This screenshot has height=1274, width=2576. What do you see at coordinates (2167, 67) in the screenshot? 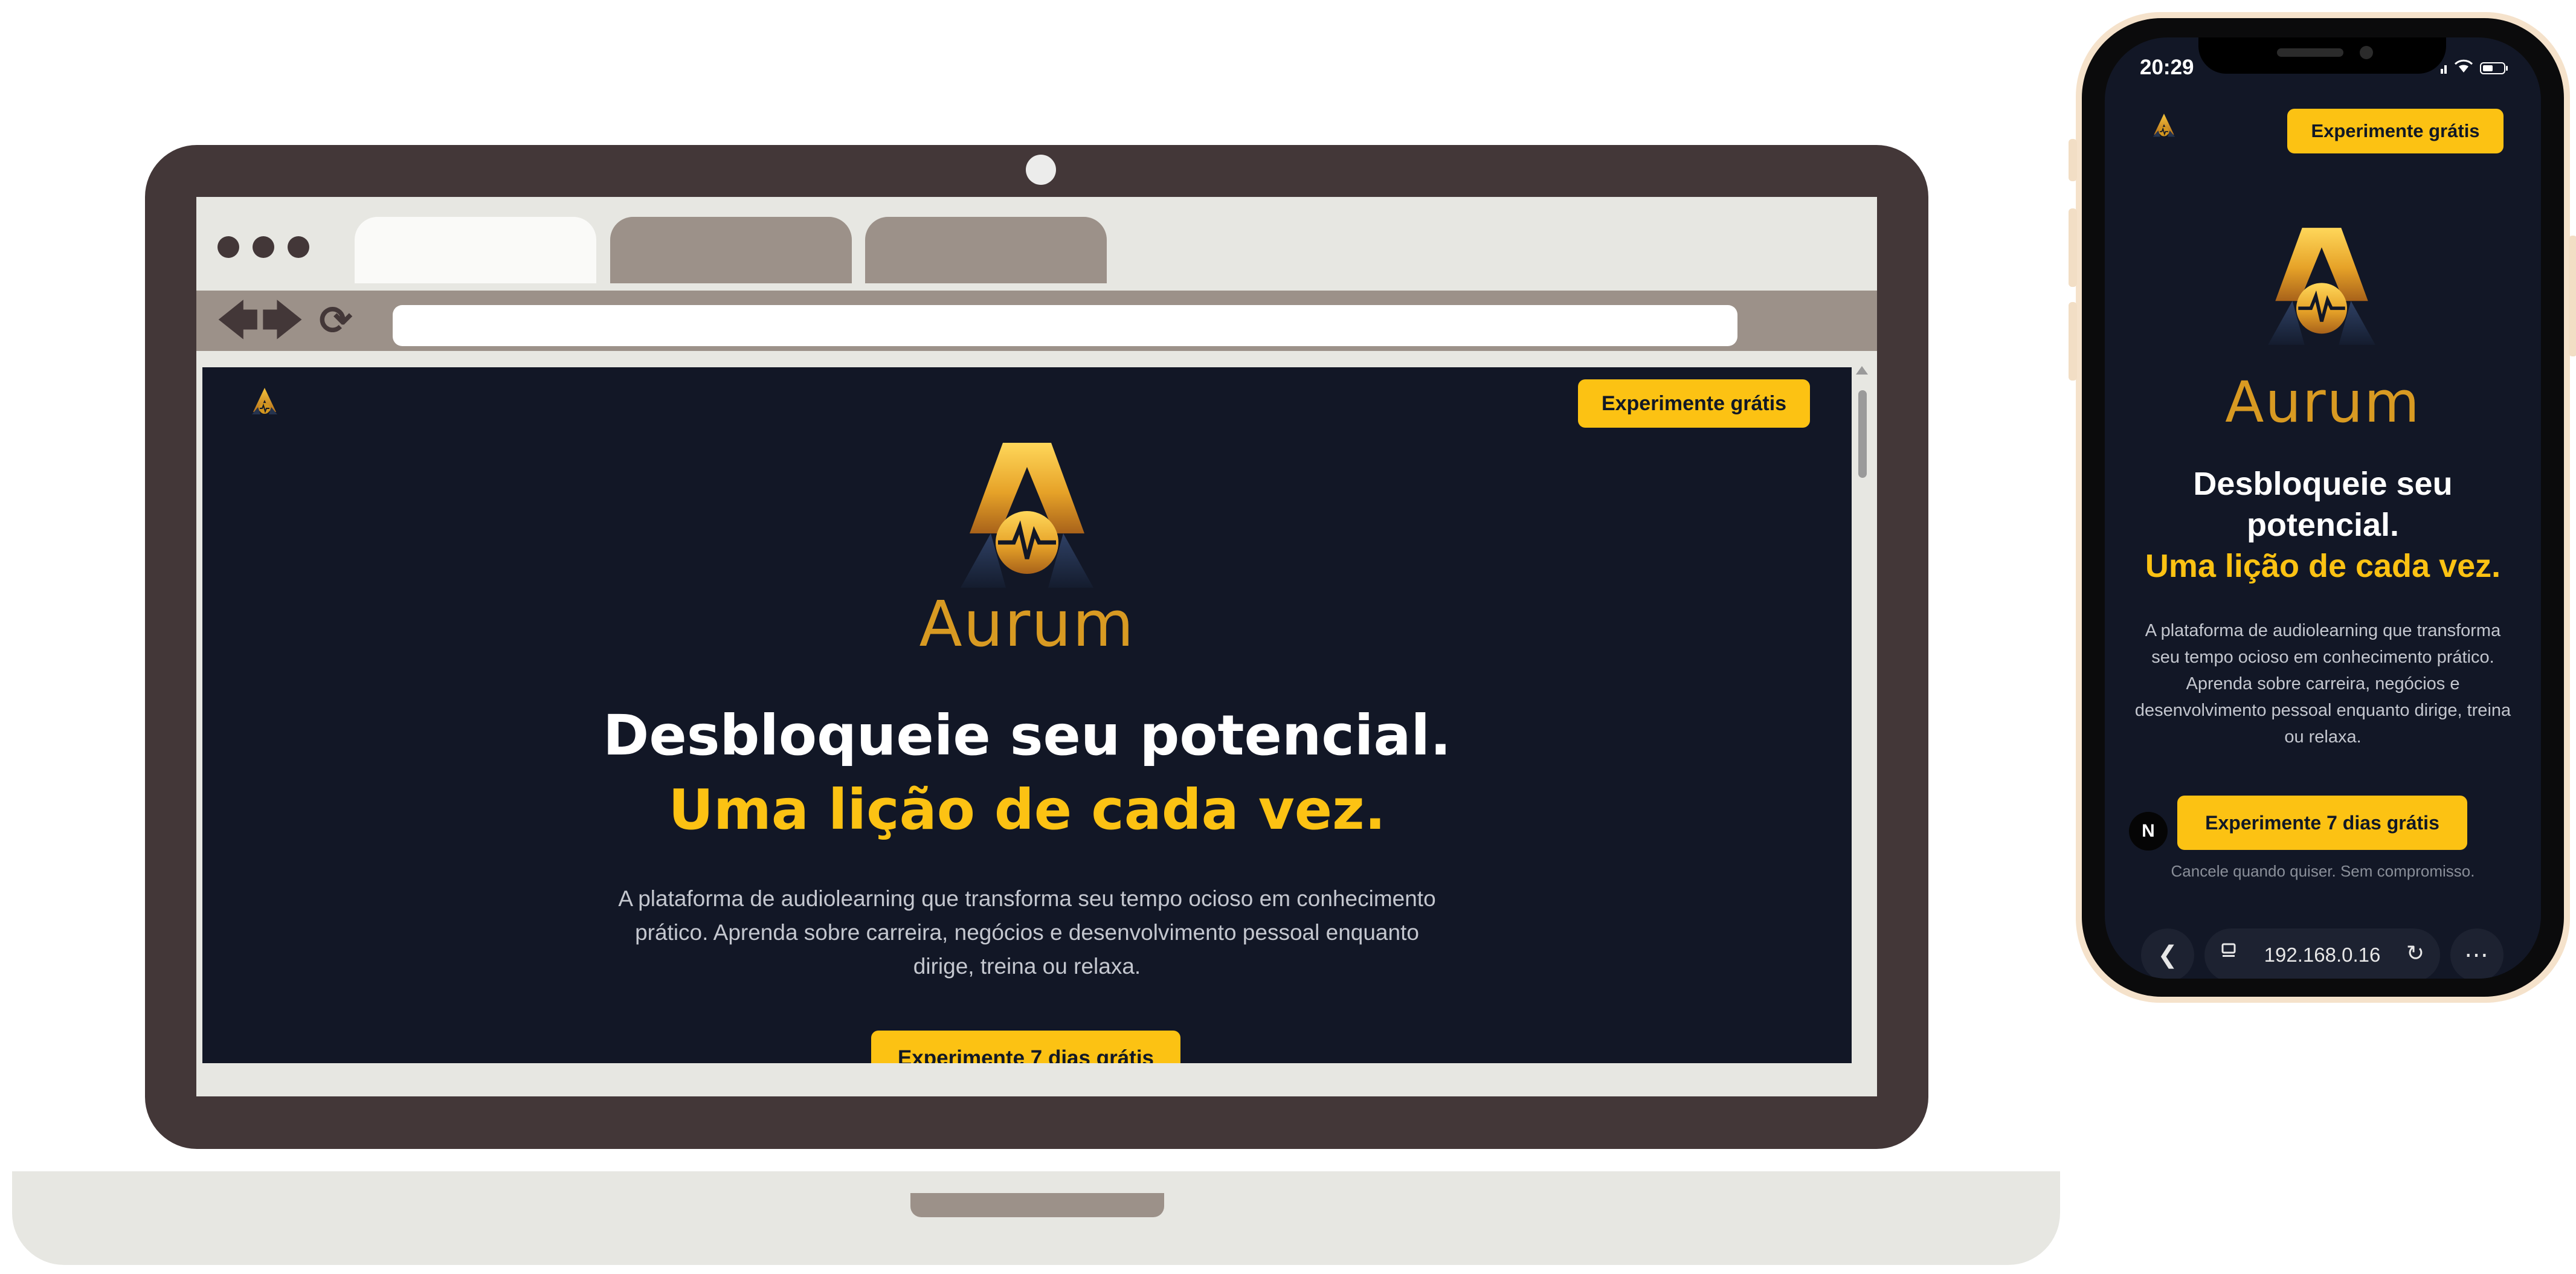
I see `status-time: 20:29` at bounding box center [2167, 67].